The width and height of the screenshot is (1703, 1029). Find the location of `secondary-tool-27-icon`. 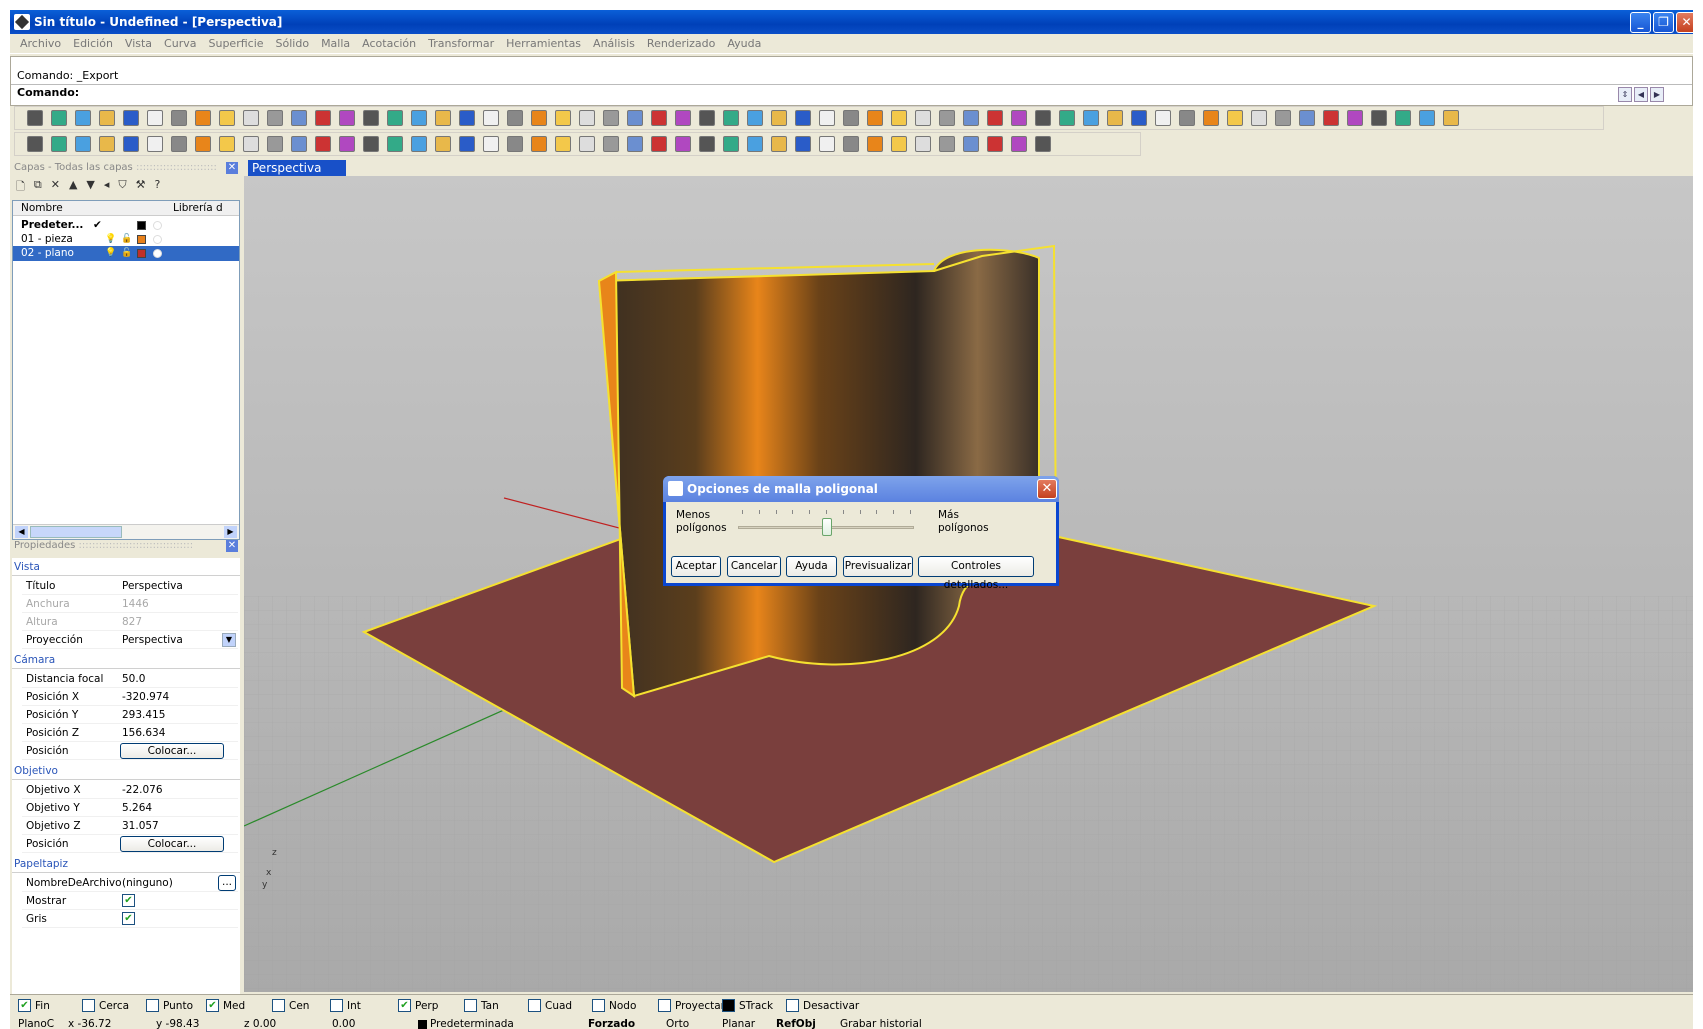

secondary-tool-27-icon is located at coordinates (659, 144).